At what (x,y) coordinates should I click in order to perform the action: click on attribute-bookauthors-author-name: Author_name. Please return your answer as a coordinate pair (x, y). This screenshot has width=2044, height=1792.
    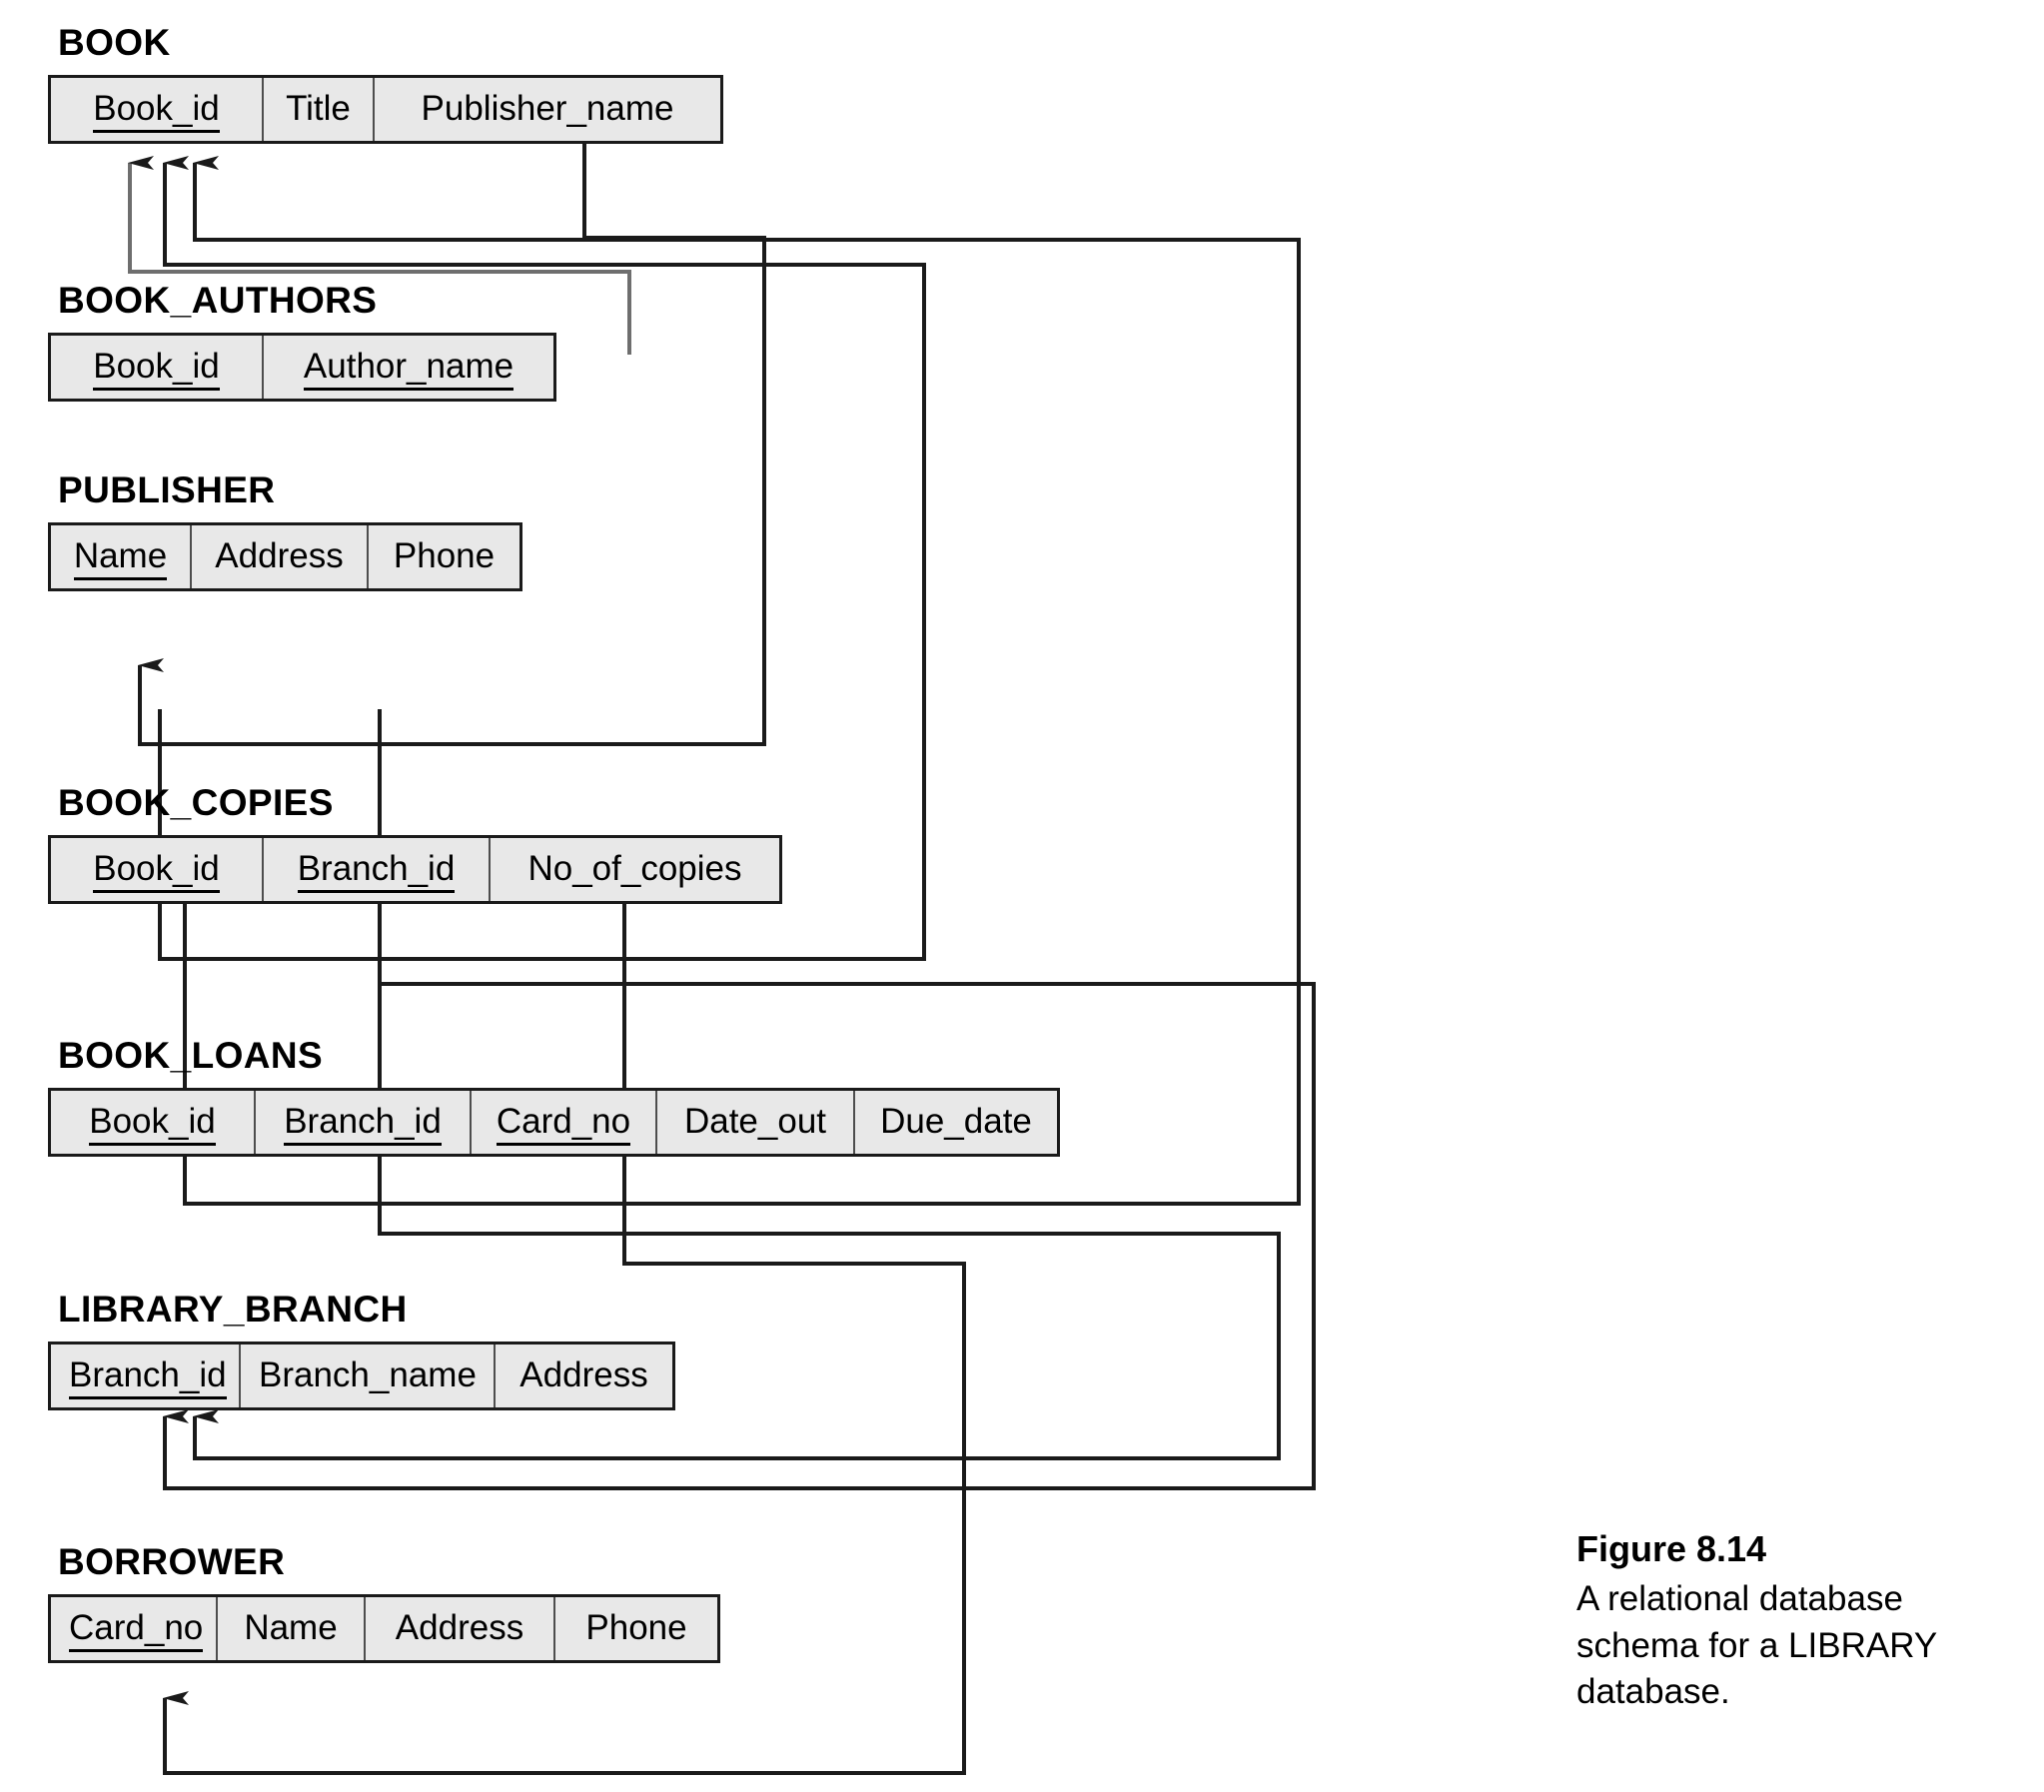
    Looking at the image, I should click on (408, 367).